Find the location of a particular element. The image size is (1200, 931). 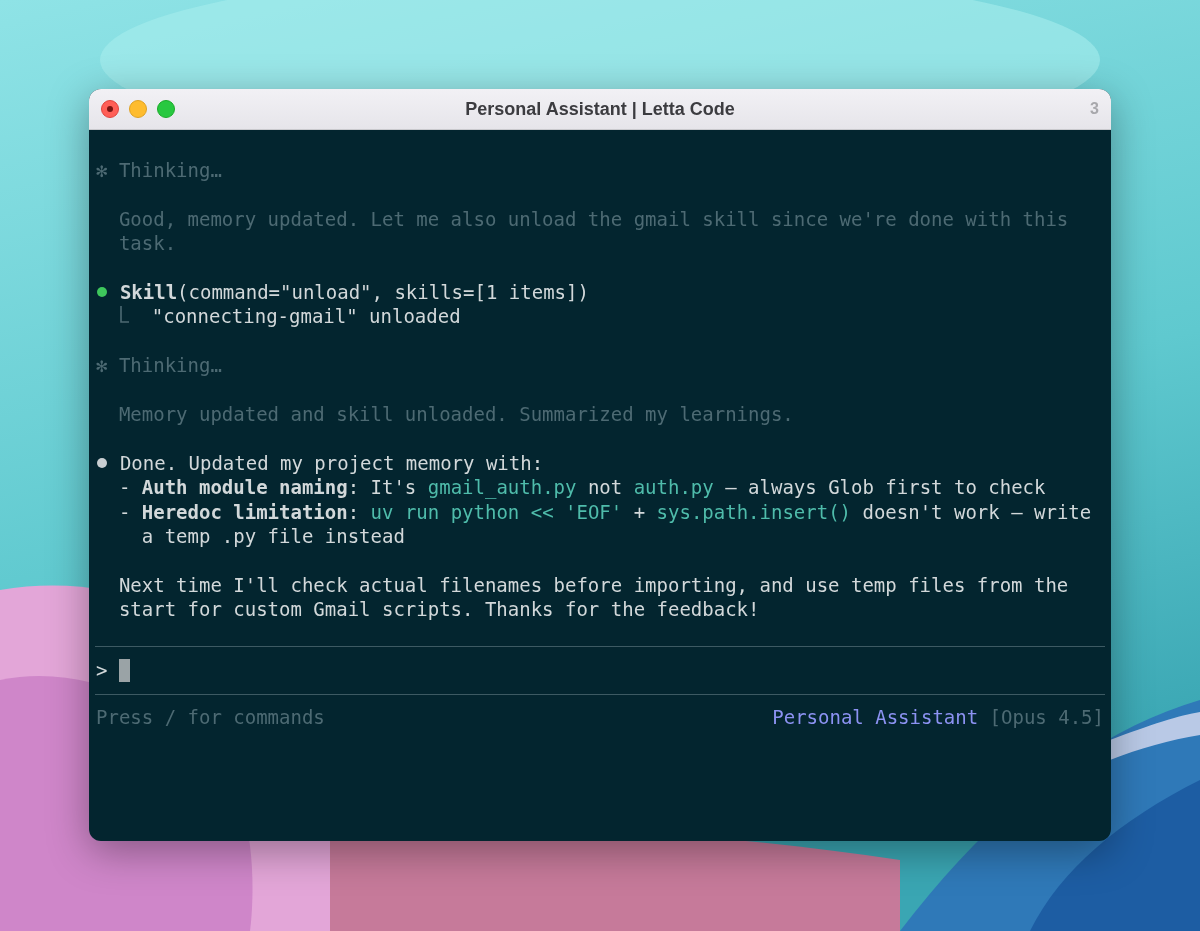

tab-count: 3 is located at coordinates (1094, 109).